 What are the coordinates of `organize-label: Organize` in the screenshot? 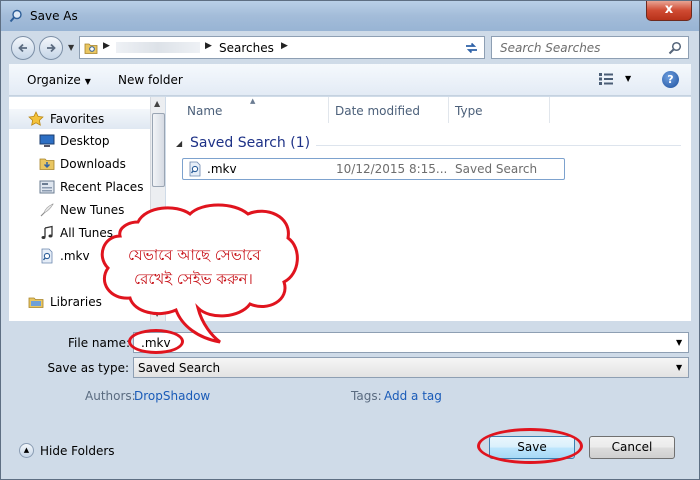 It's located at (54, 80).